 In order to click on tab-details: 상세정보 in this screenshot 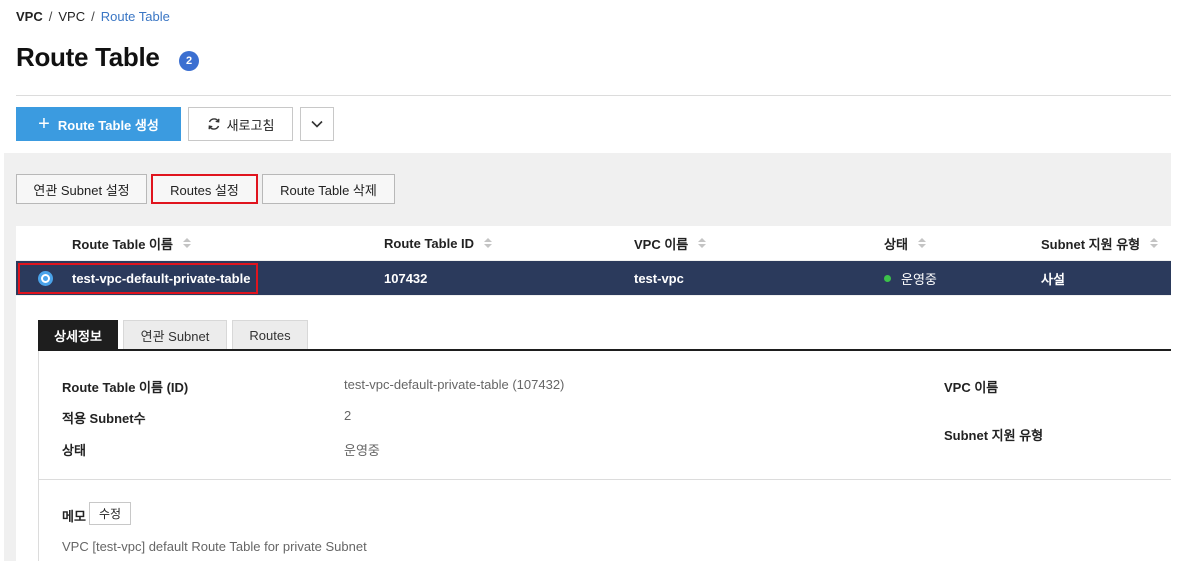, I will do `click(78, 335)`.